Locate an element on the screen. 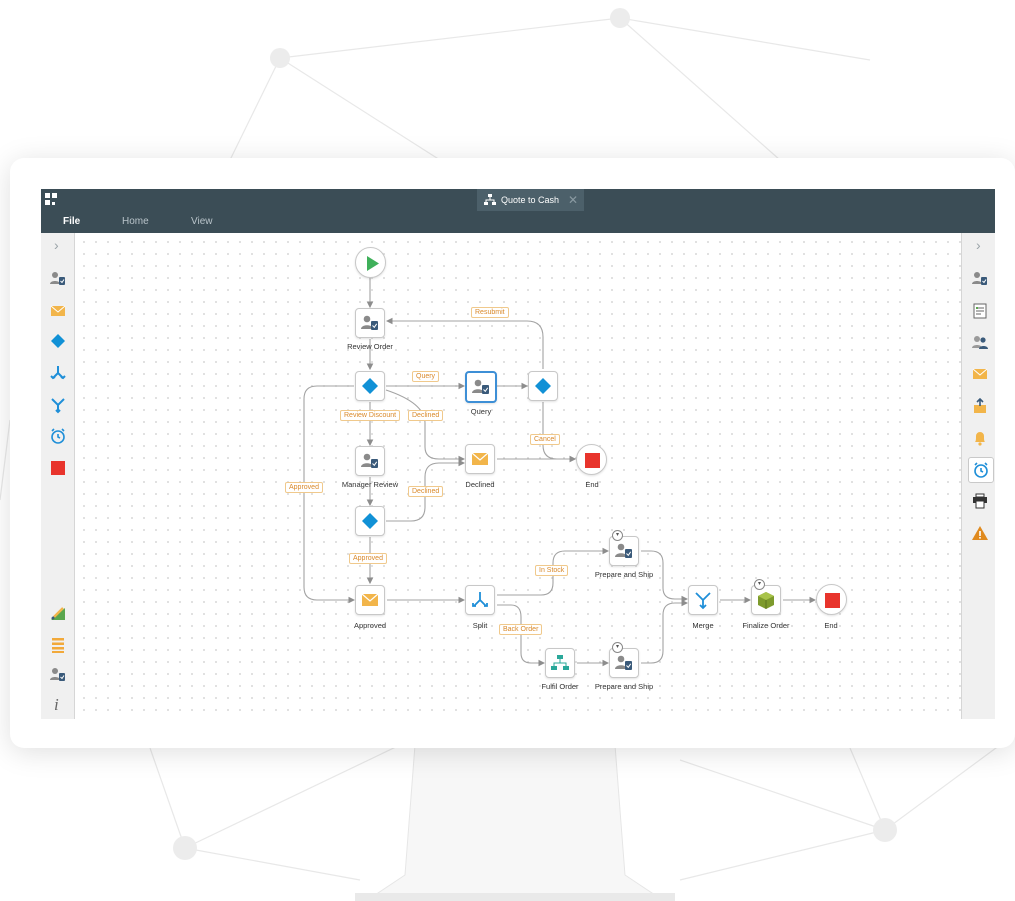 Image resolution: width=1015 pixels, height=901 pixels. title-bar: Quote to Cash ✕ is located at coordinates (518, 200).